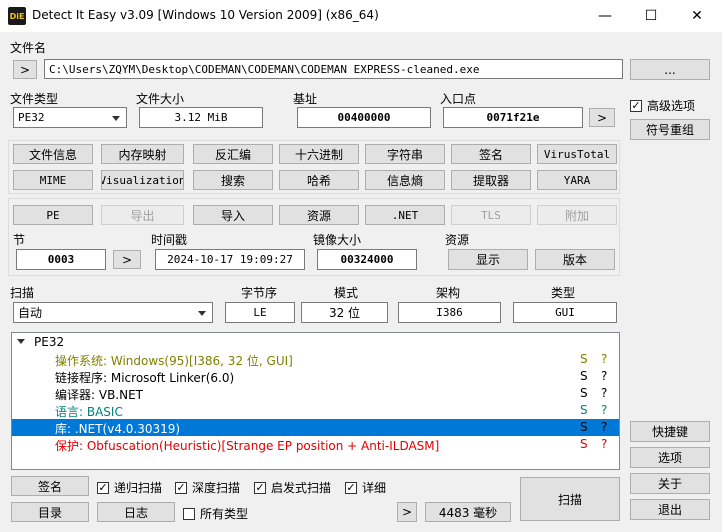 The width and height of the screenshot is (722, 532). What do you see at coordinates (50, 512) in the screenshot?
I see `directory-button: 目录` at bounding box center [50, 512].